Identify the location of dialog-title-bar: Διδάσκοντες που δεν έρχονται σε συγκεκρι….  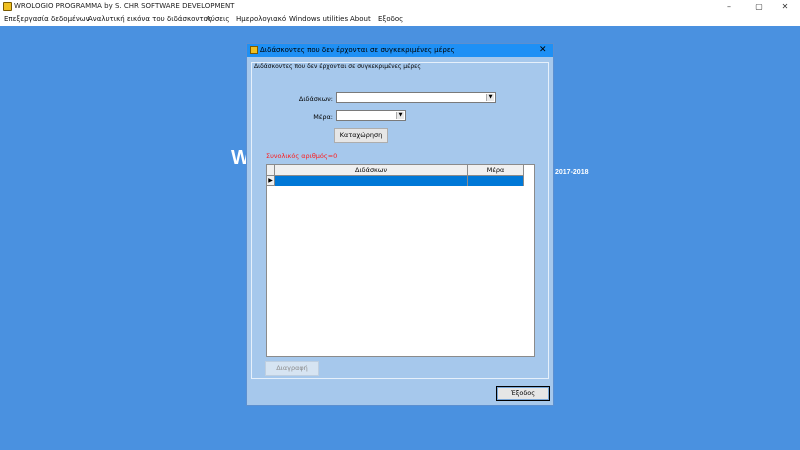
(400, 50).